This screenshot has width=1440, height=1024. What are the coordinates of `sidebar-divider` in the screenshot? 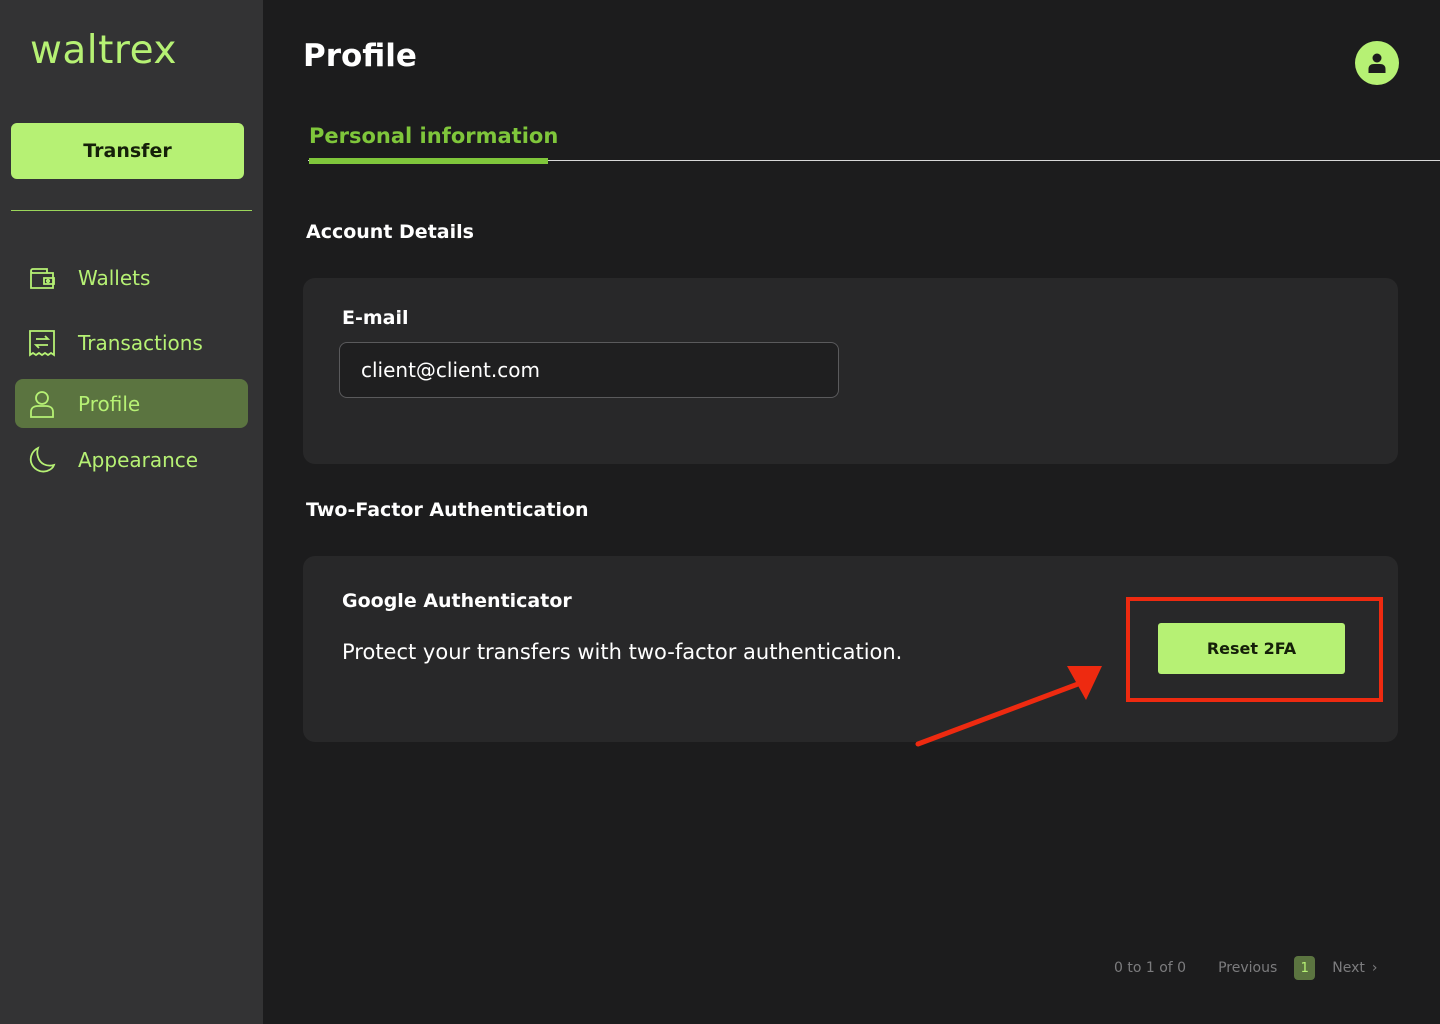 It's located at (131, 210).